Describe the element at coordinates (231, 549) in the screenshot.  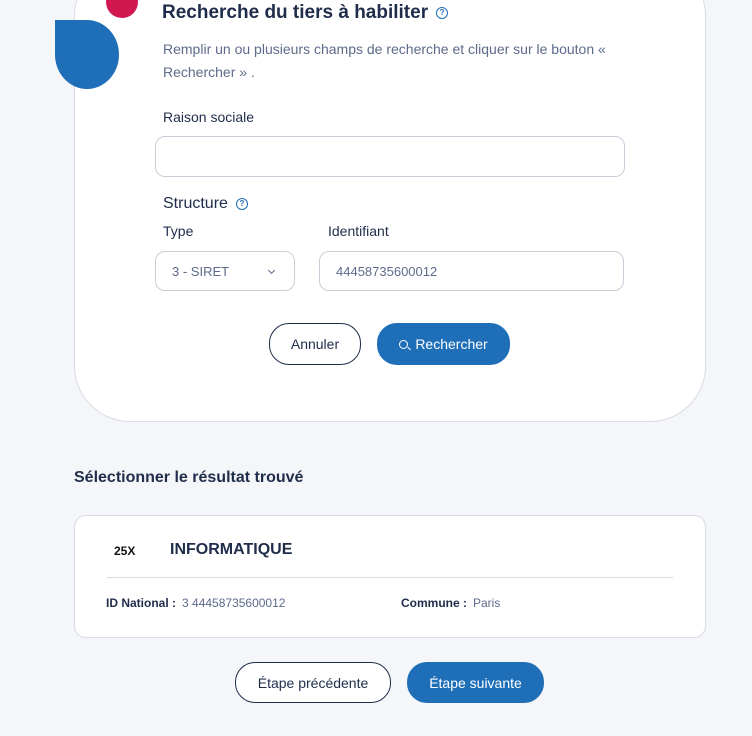
I see `result-name: INFORMATIQUE` at that location.